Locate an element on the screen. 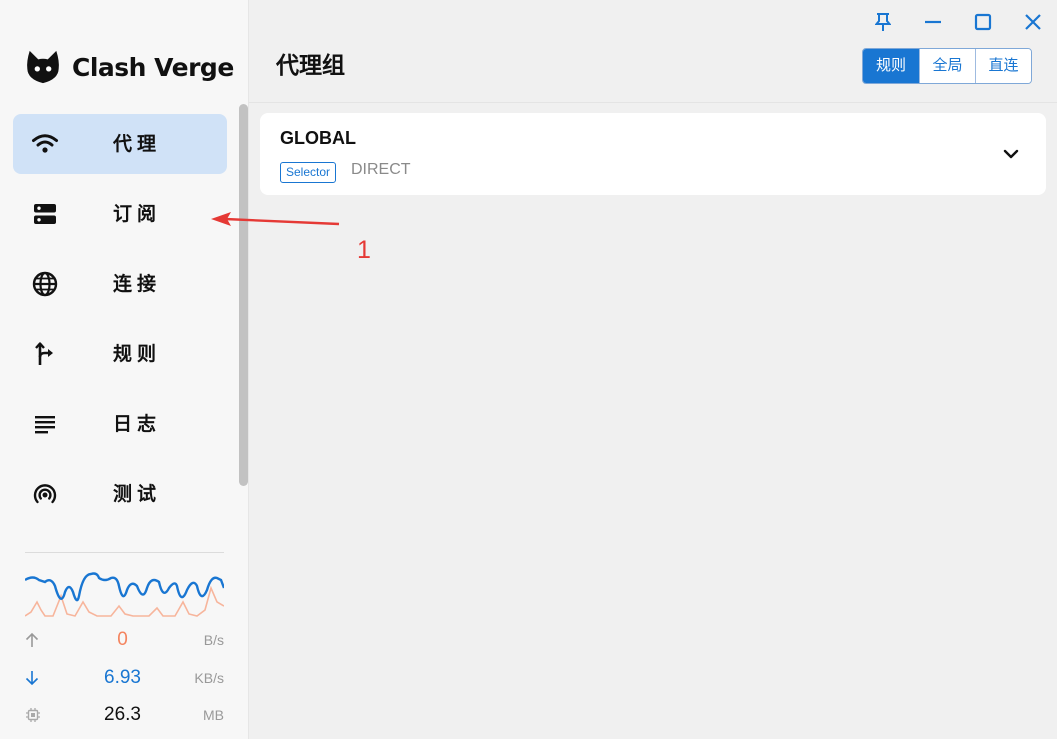 The image size is (1057, 739). sidebar-scrollbar is located at coordinates (243, 295).